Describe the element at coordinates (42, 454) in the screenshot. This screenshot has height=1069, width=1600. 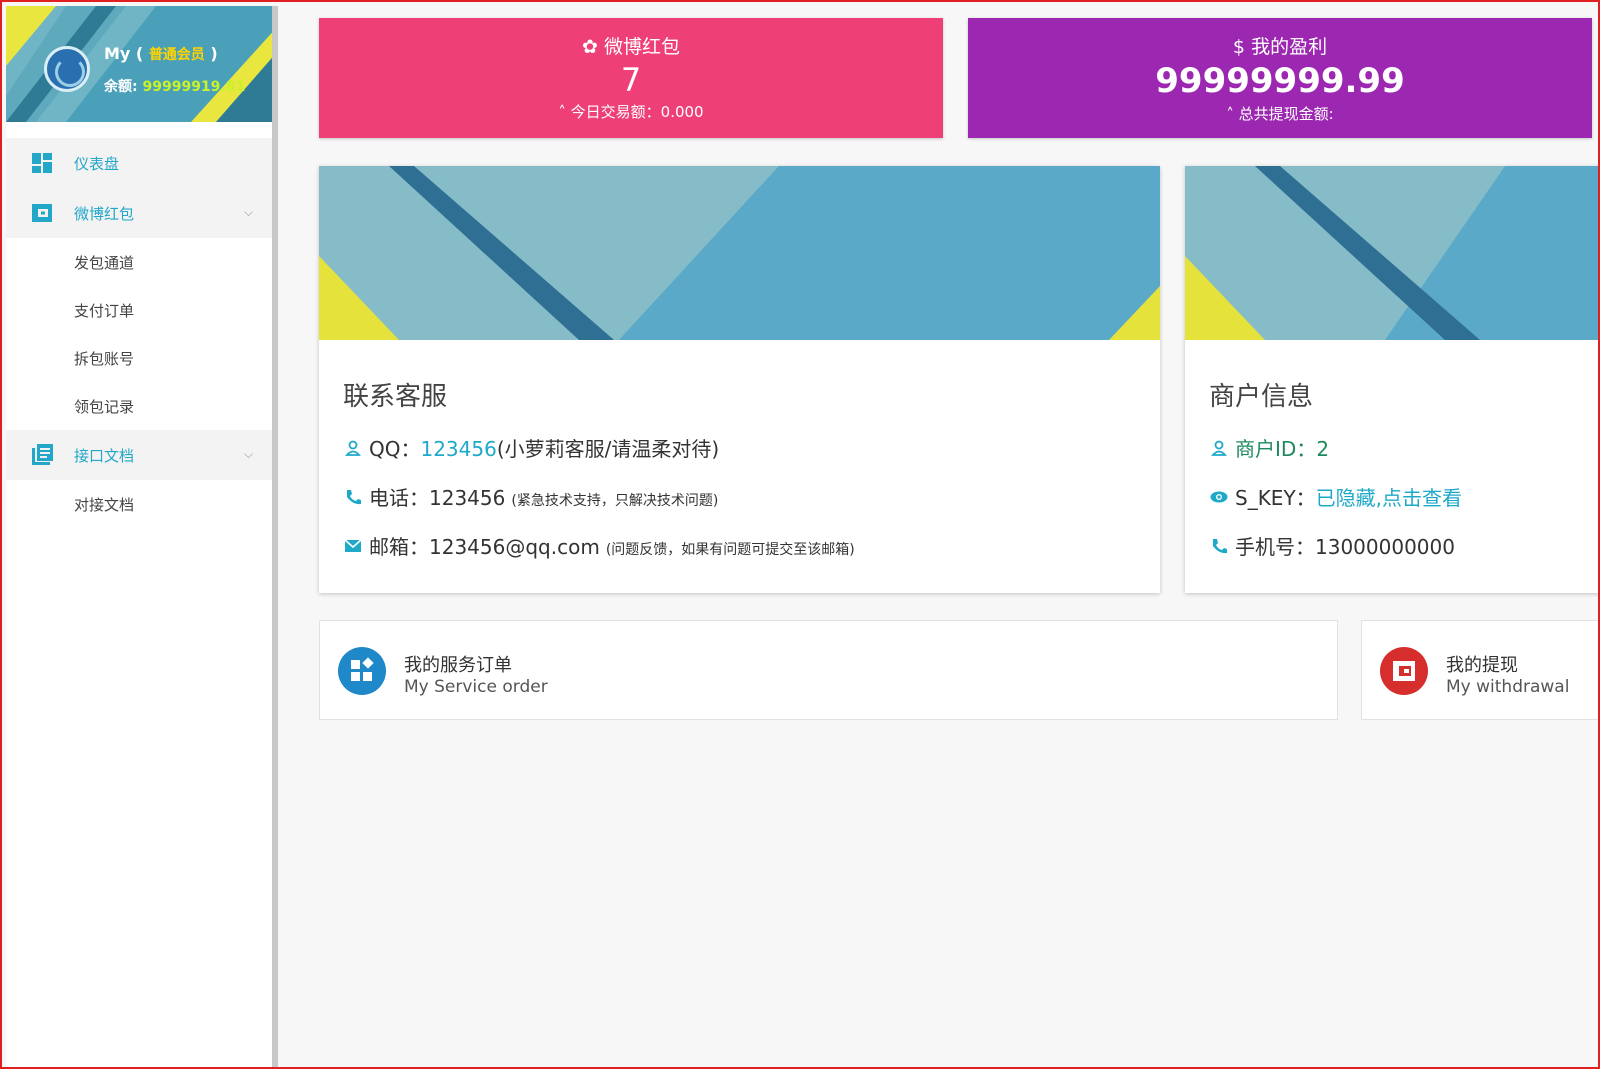
I see `docs-icon` at that location.